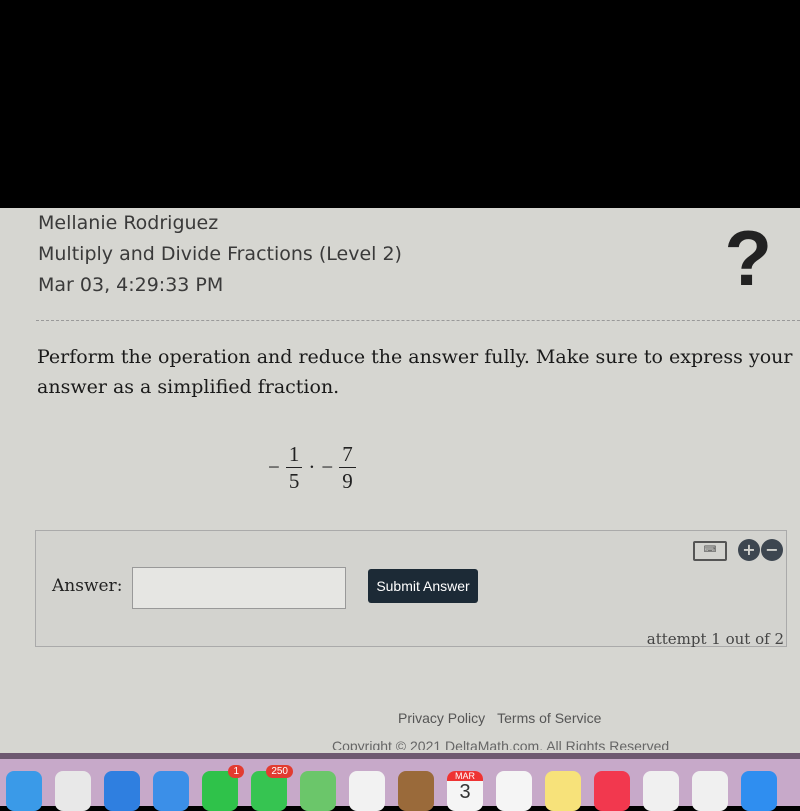 The height and width of the screenshot is (811, 800). What do you see at coordinates (759, 791) in the screenshot?
I see `dock-app-store-icon` at bounding box center [759, 791].